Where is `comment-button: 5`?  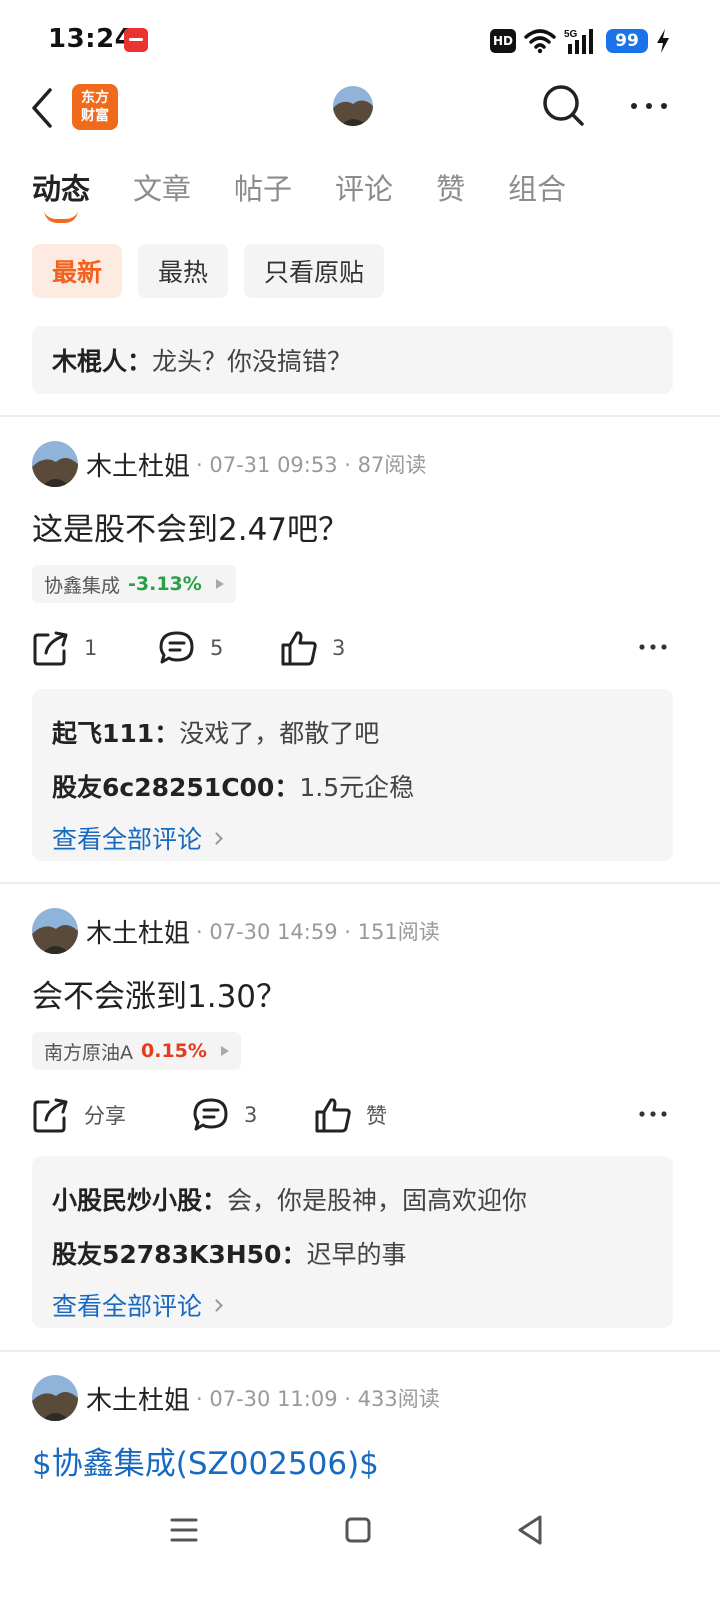 comment-button: 5 is located at coordinates (190, 648).